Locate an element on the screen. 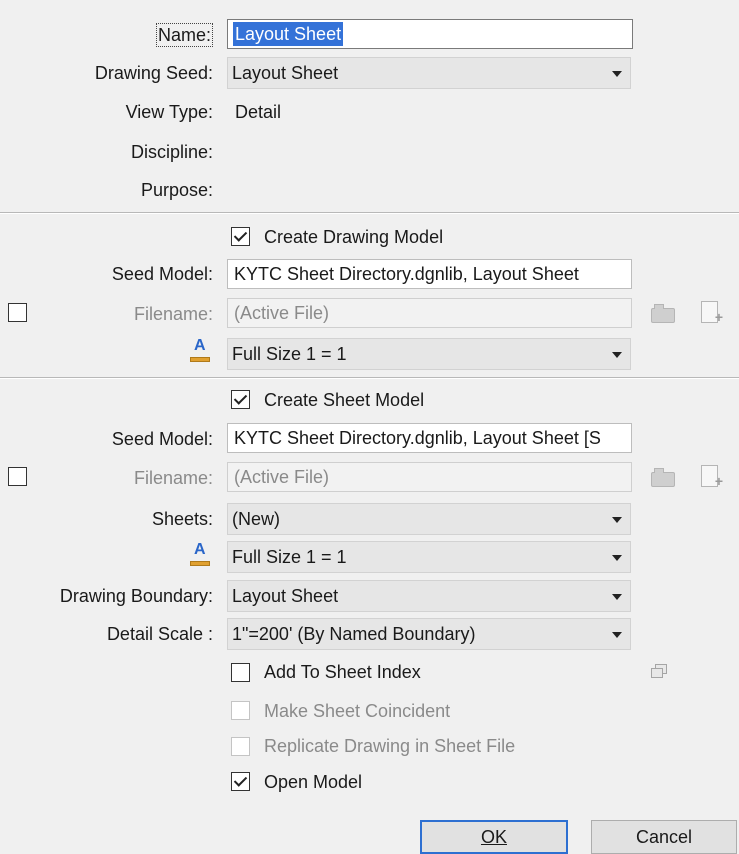  open-model-label: Open Model is located at coordinates (313, 782).